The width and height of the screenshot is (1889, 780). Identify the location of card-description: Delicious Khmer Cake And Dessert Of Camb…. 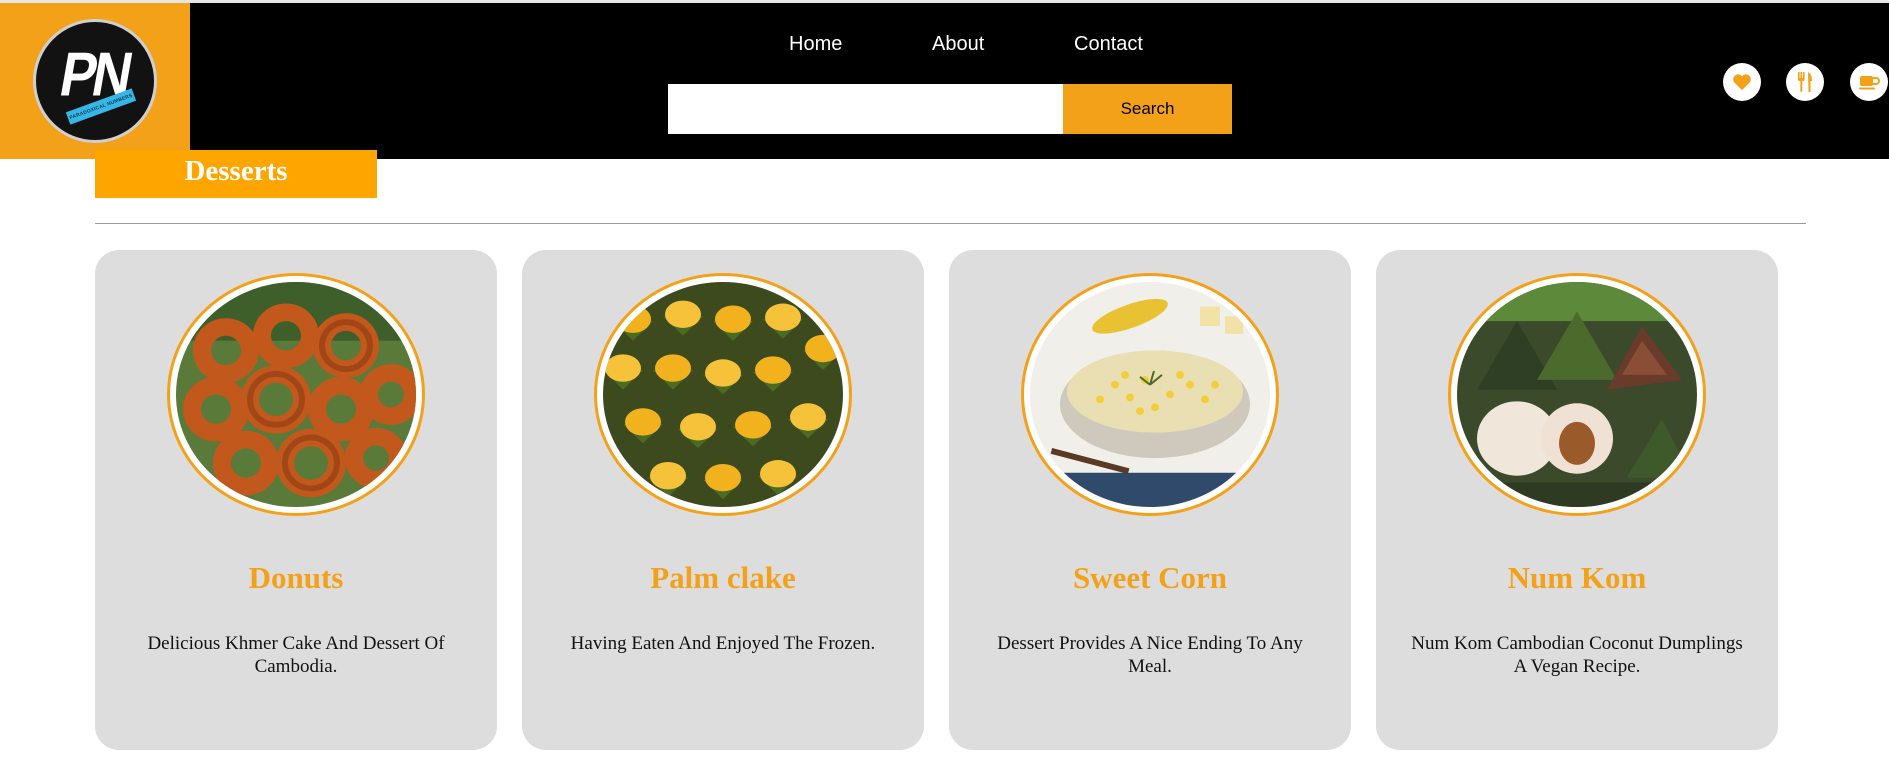
(296, 655).